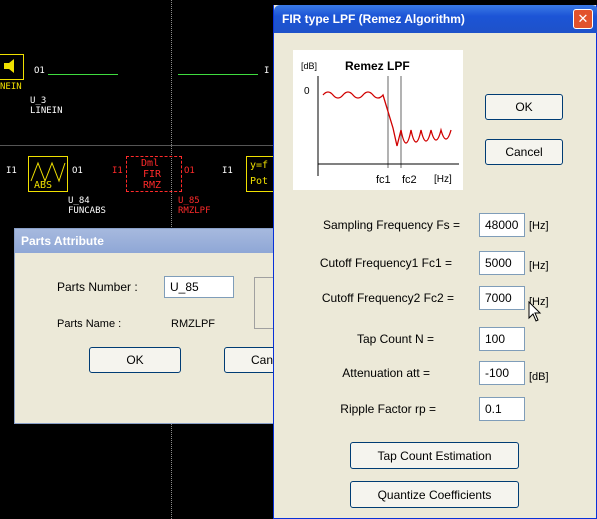  I want to click on cutoff-frequency2-input: 7000, so click(502, 298).